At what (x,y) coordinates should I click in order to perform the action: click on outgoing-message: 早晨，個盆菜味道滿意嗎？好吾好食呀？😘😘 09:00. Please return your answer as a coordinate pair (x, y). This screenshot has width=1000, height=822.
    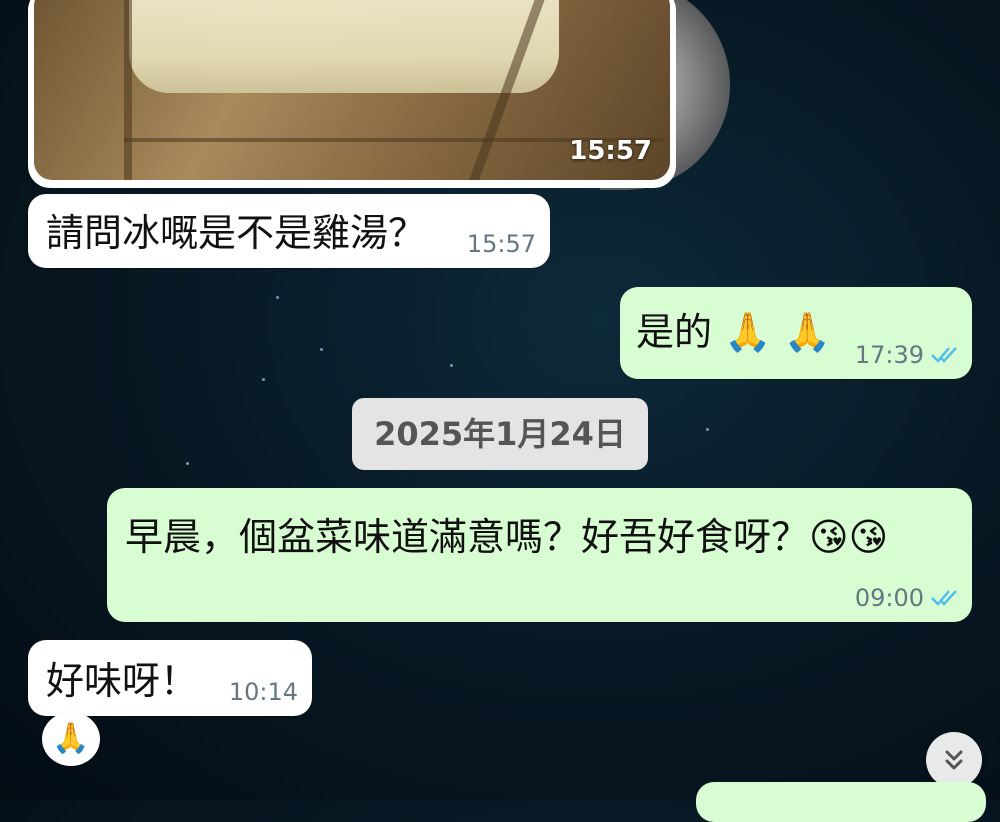
    Looking at the image, I should click on (539, 555).